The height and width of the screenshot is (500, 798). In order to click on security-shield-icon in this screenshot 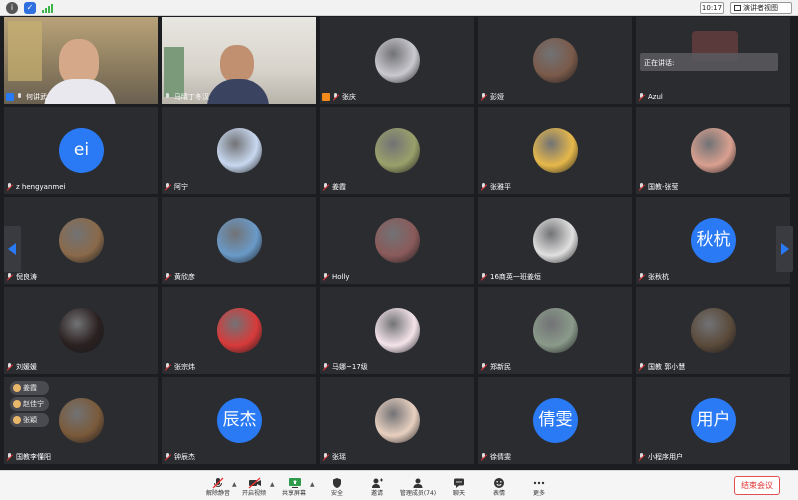, I will do `click(337, 481)`.